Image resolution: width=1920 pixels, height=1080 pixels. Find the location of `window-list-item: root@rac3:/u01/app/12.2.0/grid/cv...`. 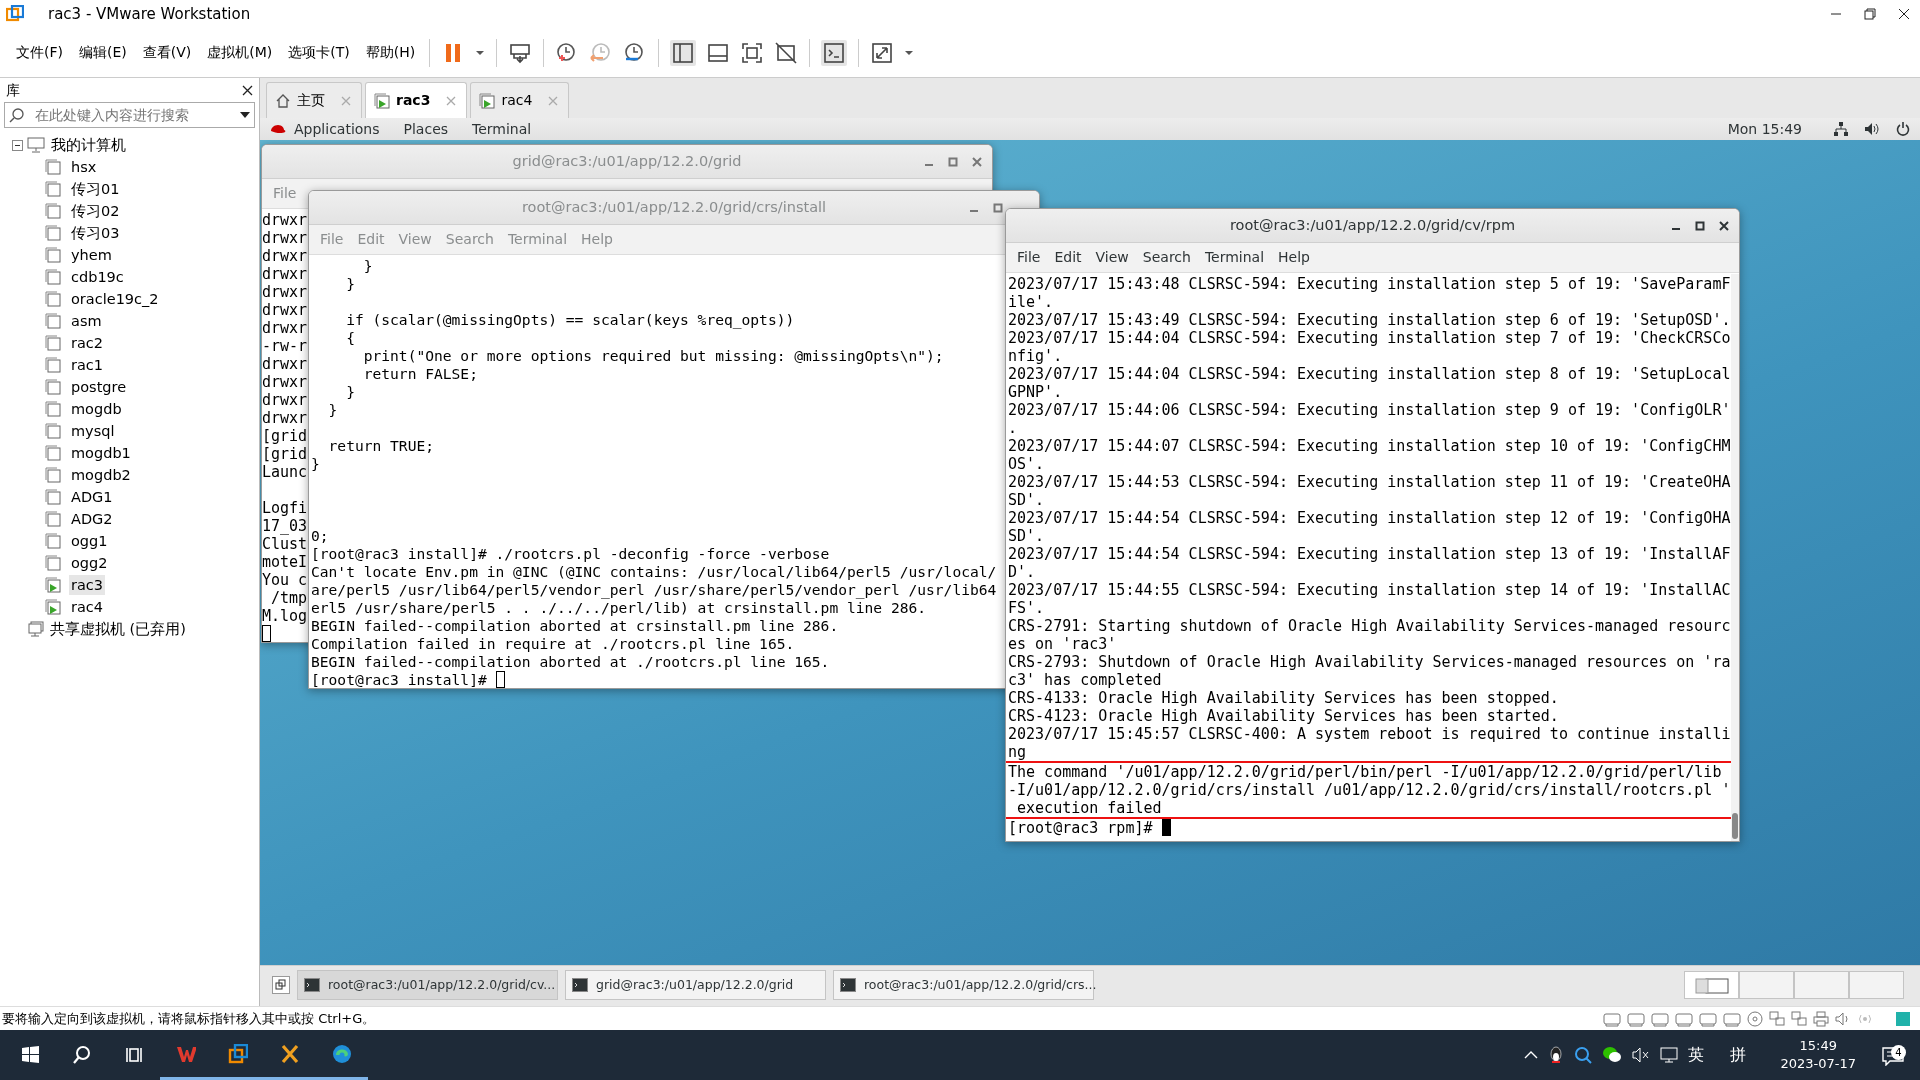

window-list-item: root@rac3:/u01/app/12.2.0/grid/cv... is located at coordinates (427, 985).